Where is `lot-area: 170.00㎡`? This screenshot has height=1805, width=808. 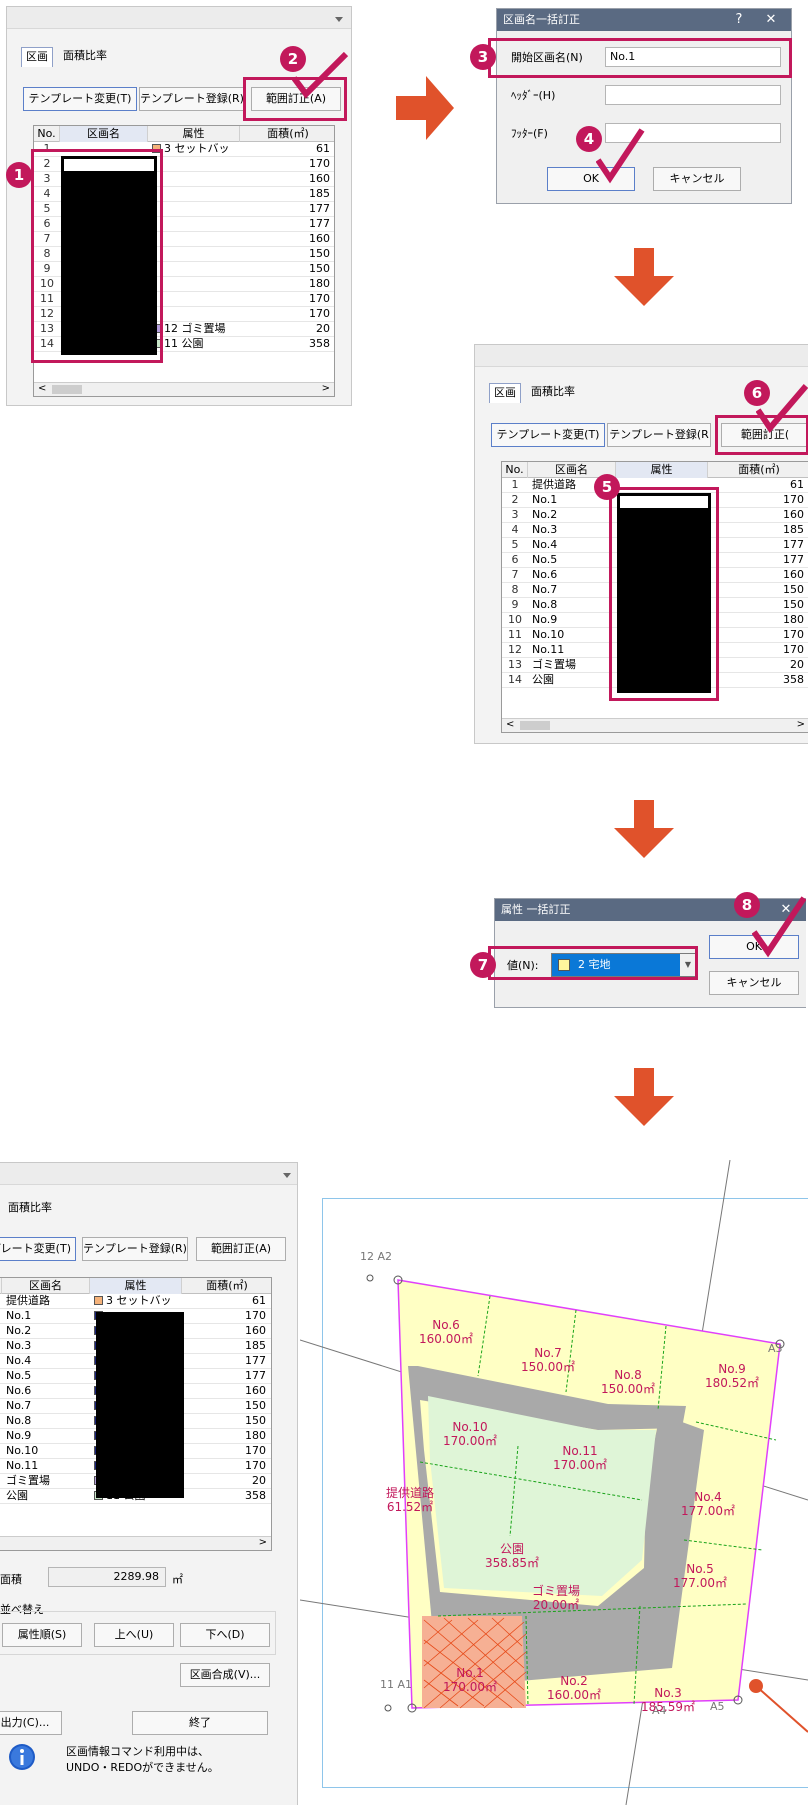 lot-area: 170.00㎡ is located at coordinates (470, 1687).